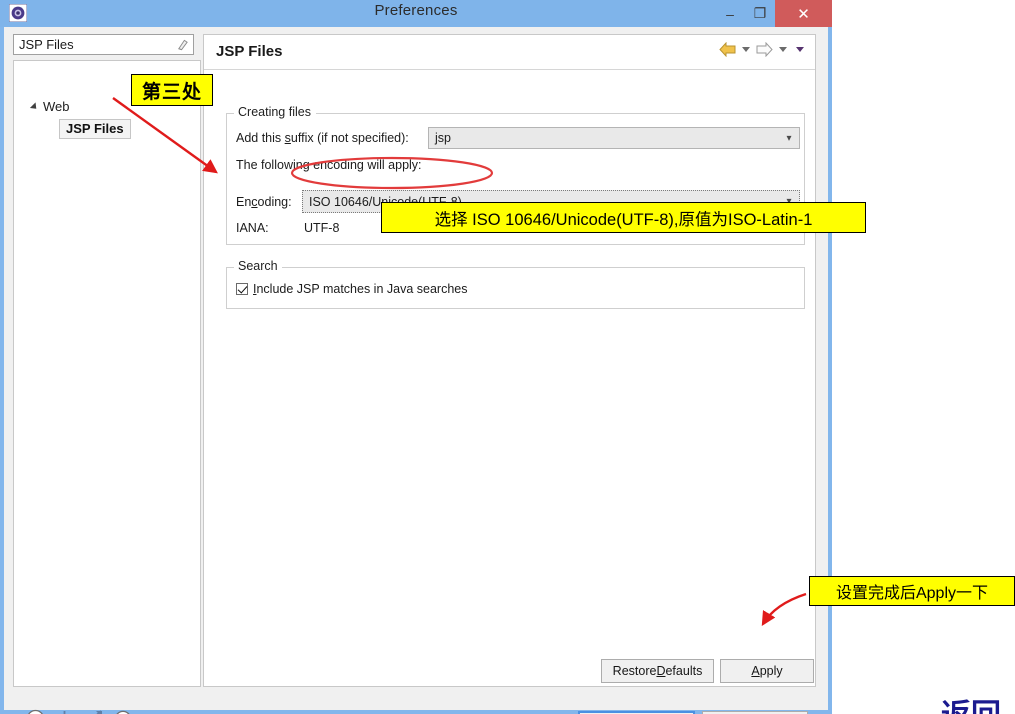  What do you see at coordinates (79, 711) in the screenshot?
I see `footer-icon-group: ?` at bounding box center [79, 711].